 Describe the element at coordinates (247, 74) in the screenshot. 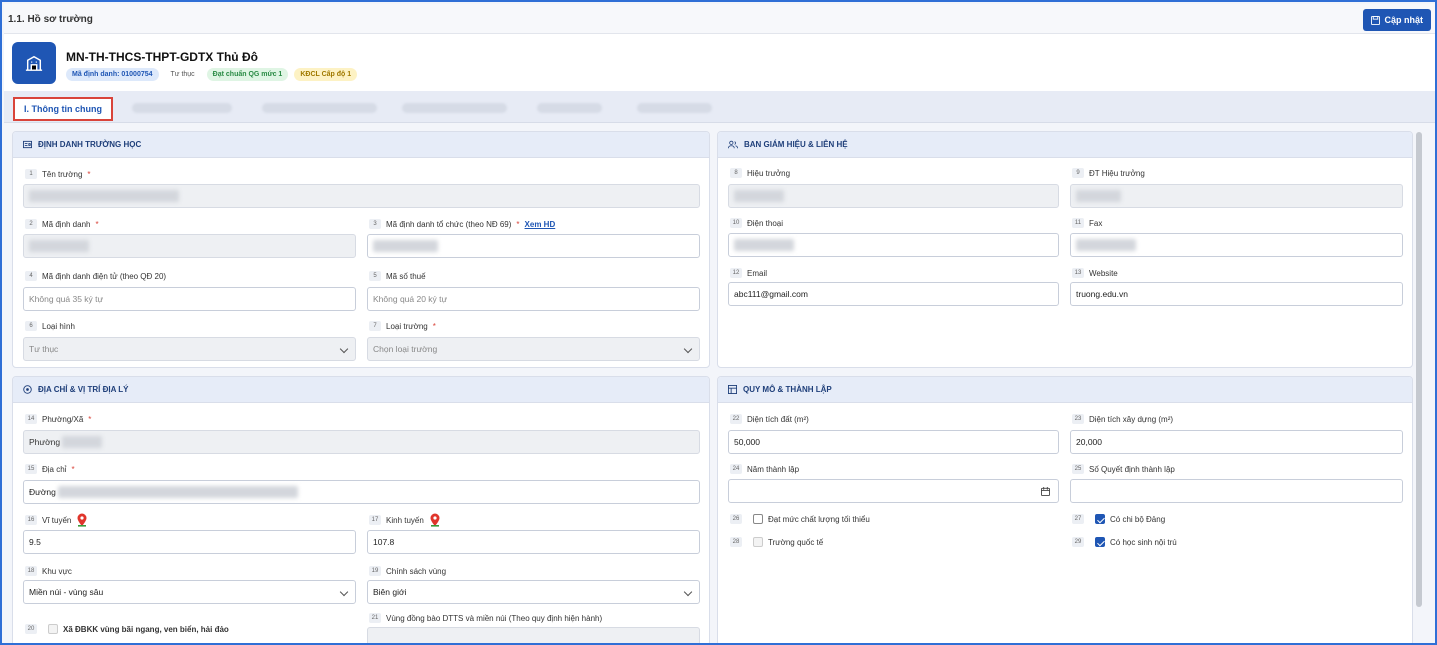

I see `standard-badge: Đạt chuẩn QG mức 1` at that location.